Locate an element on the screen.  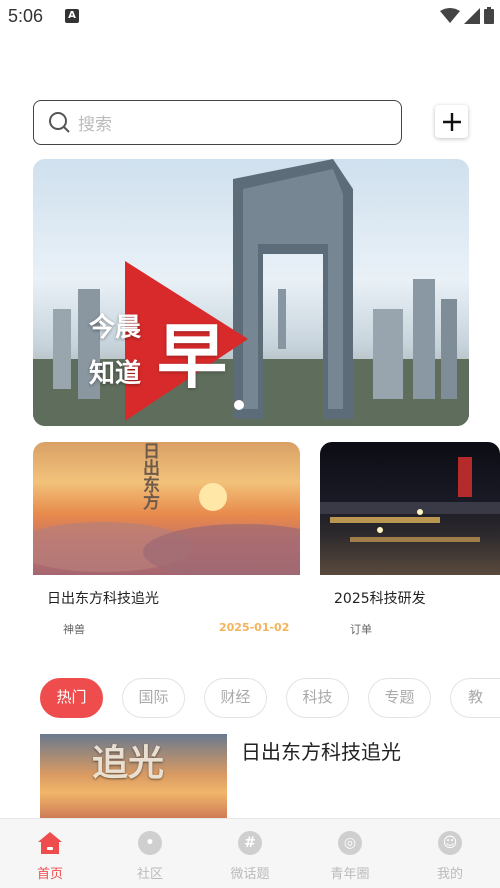
home-icon is located at coordinates (50, 843).